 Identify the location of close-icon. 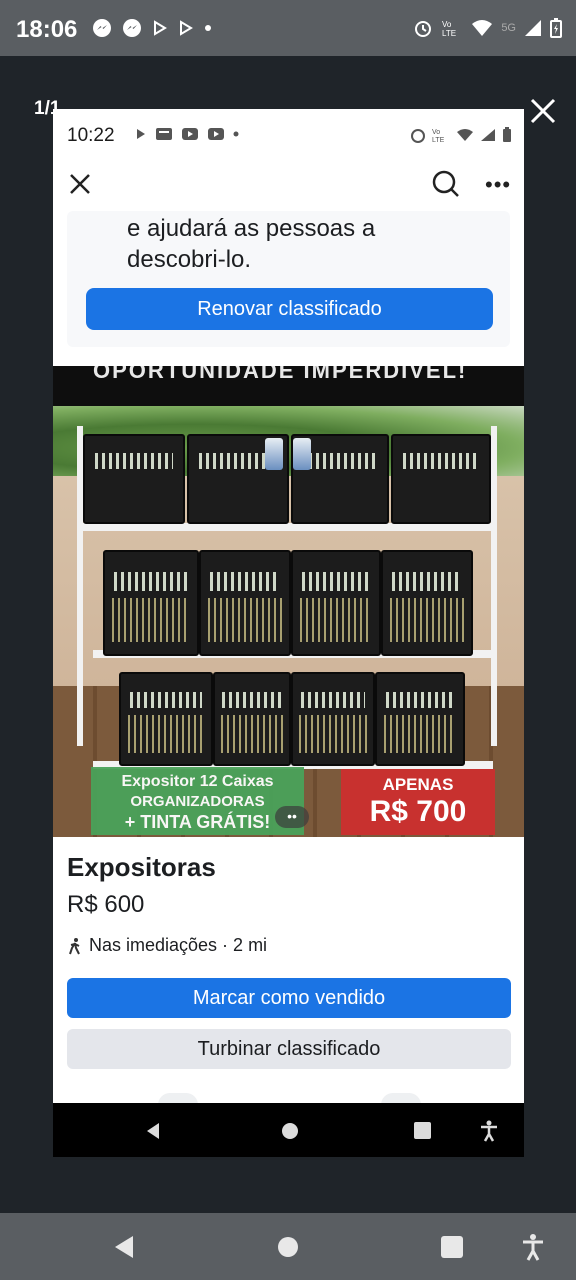
(80, 184).